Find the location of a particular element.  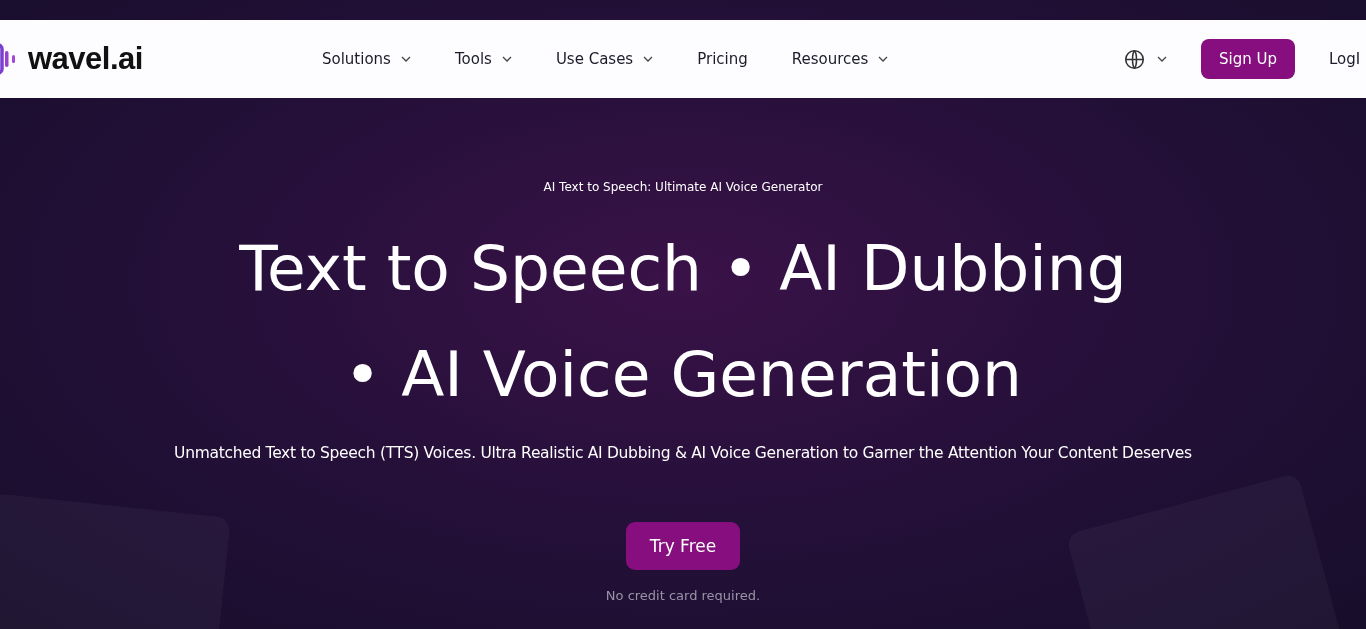

headline: Text to Speech • AI Dubbing is located at coordinates (683, 269).